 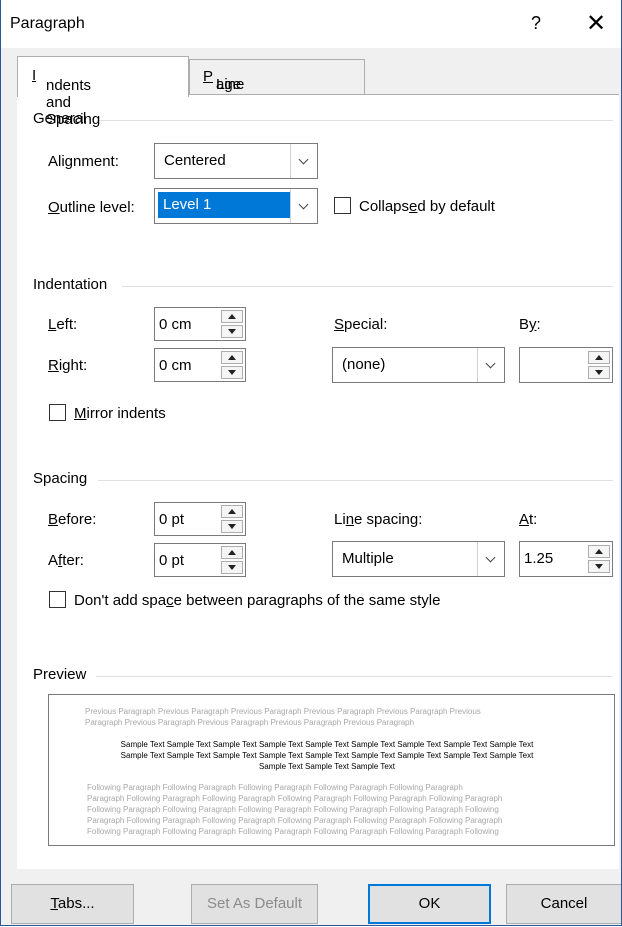 I want to click on by-label: By:, so click(x=530, y=324).